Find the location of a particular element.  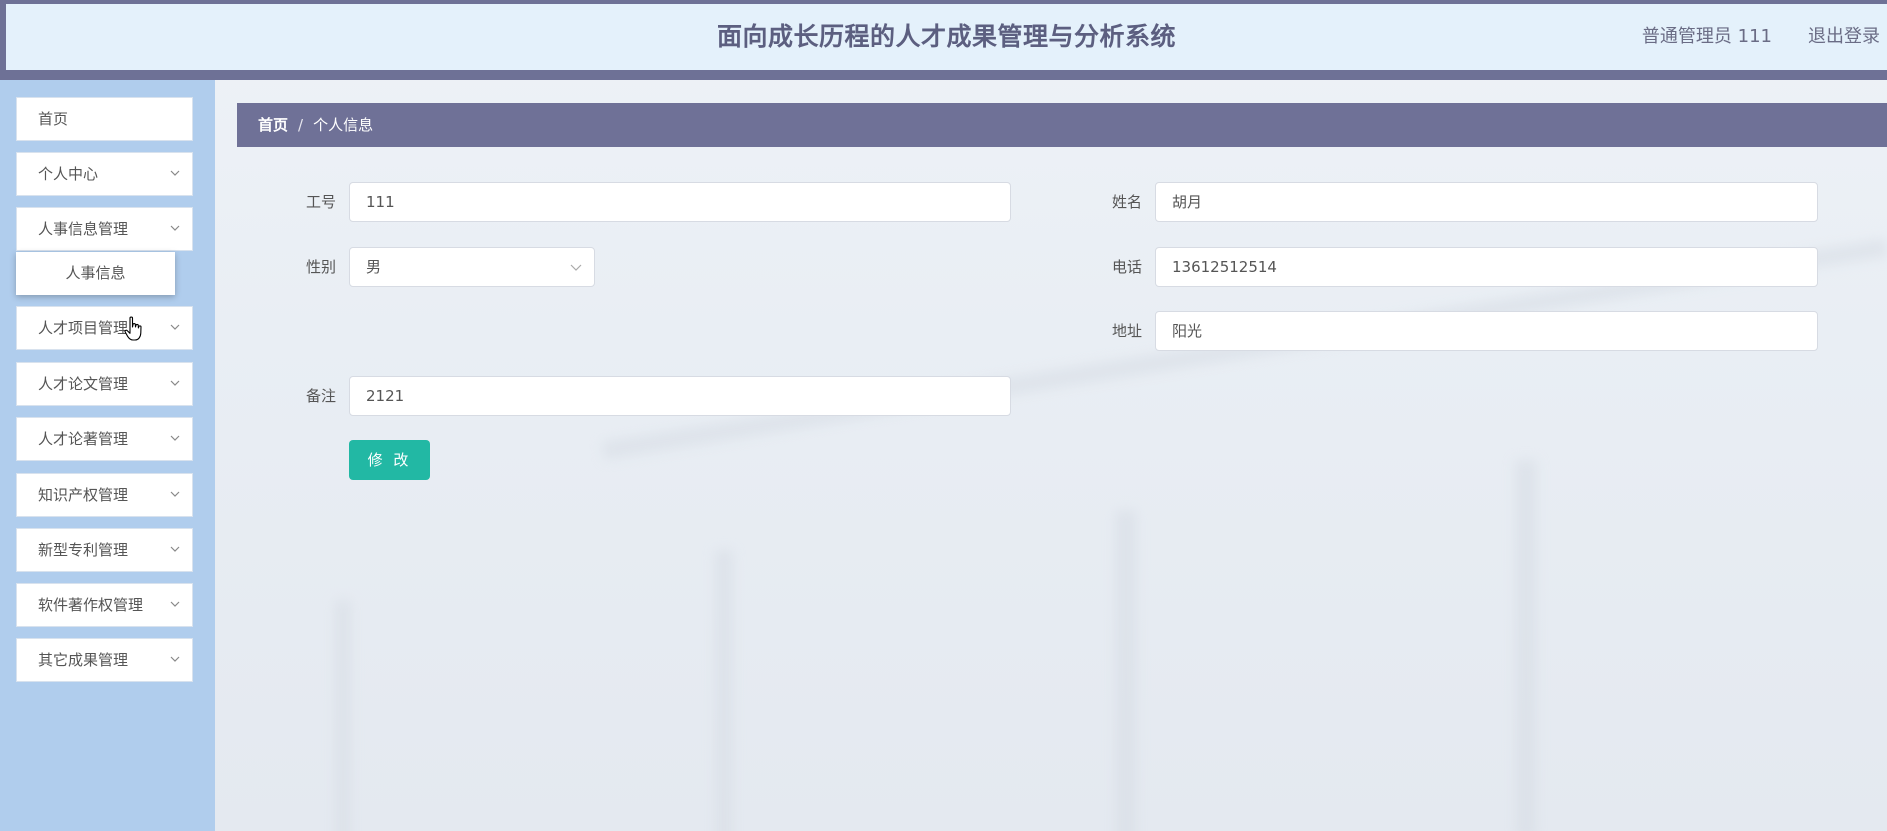

remark-input: 2121 is located at coordinates (680, 396).